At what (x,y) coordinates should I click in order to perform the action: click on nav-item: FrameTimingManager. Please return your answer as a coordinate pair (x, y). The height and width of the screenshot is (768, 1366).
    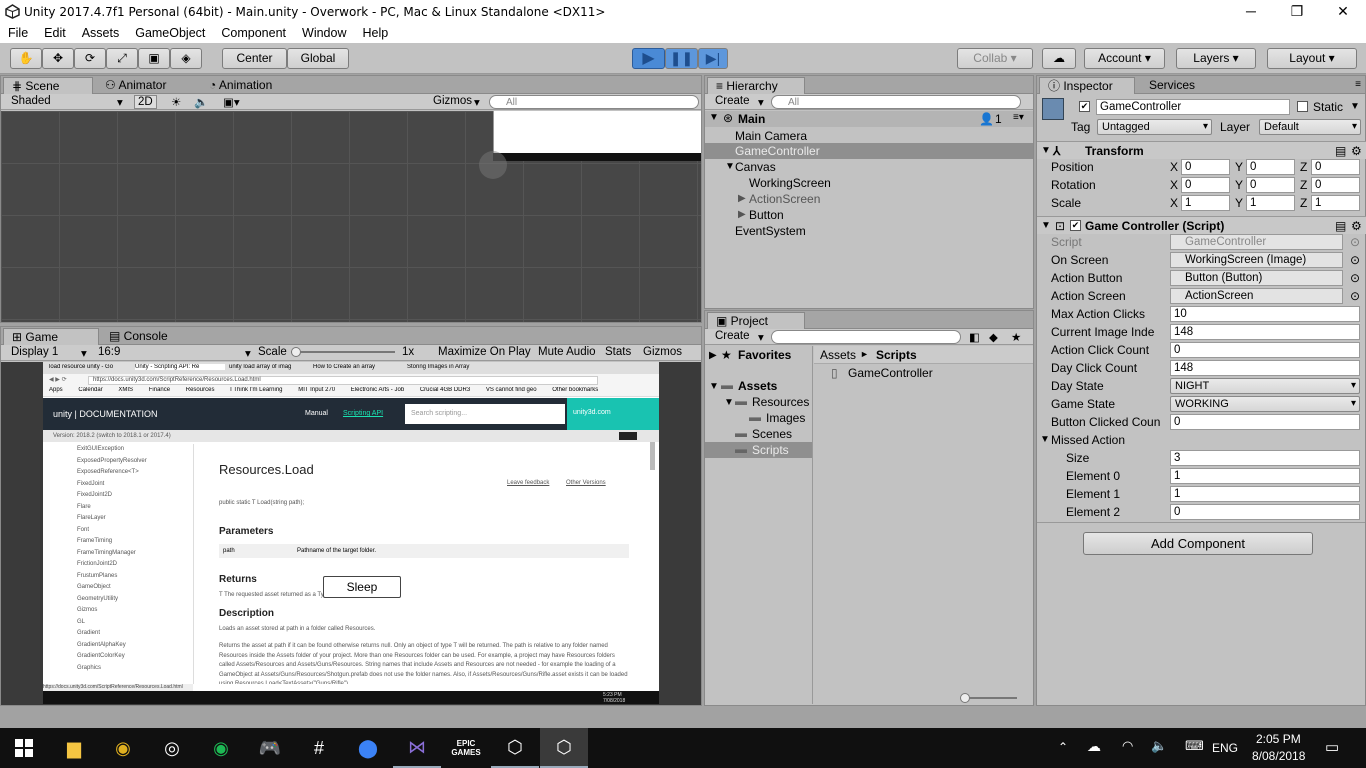
    Looking at the image, I should click on (136, 554).